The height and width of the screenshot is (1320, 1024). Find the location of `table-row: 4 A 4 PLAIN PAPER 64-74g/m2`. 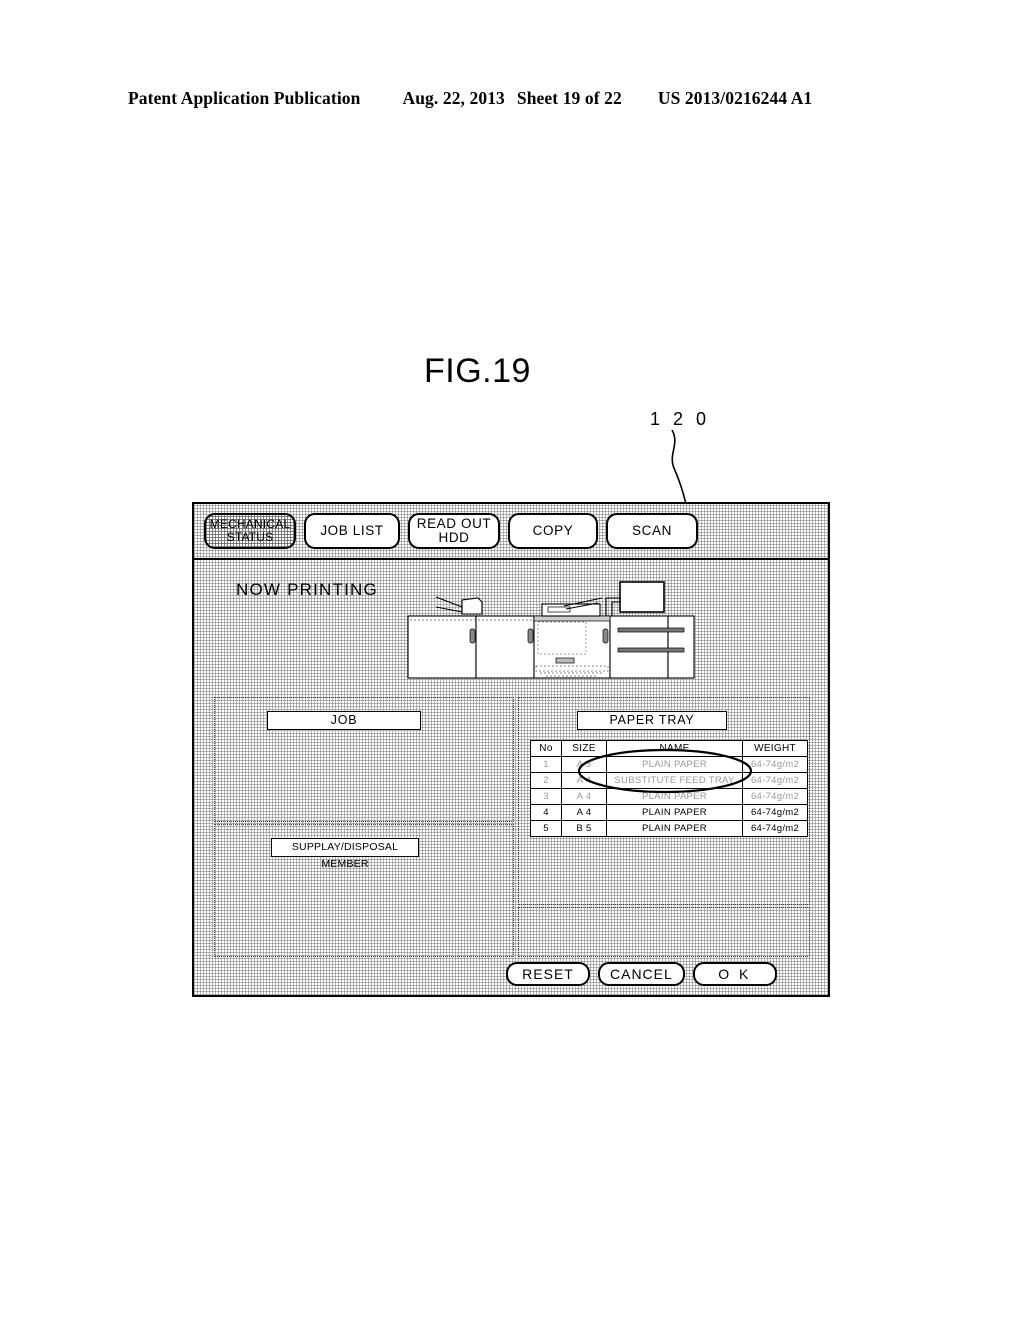

table-row: 4 A 4 PLAIN PAPER 64-74g/m2 is located at coordinates (669, 812).